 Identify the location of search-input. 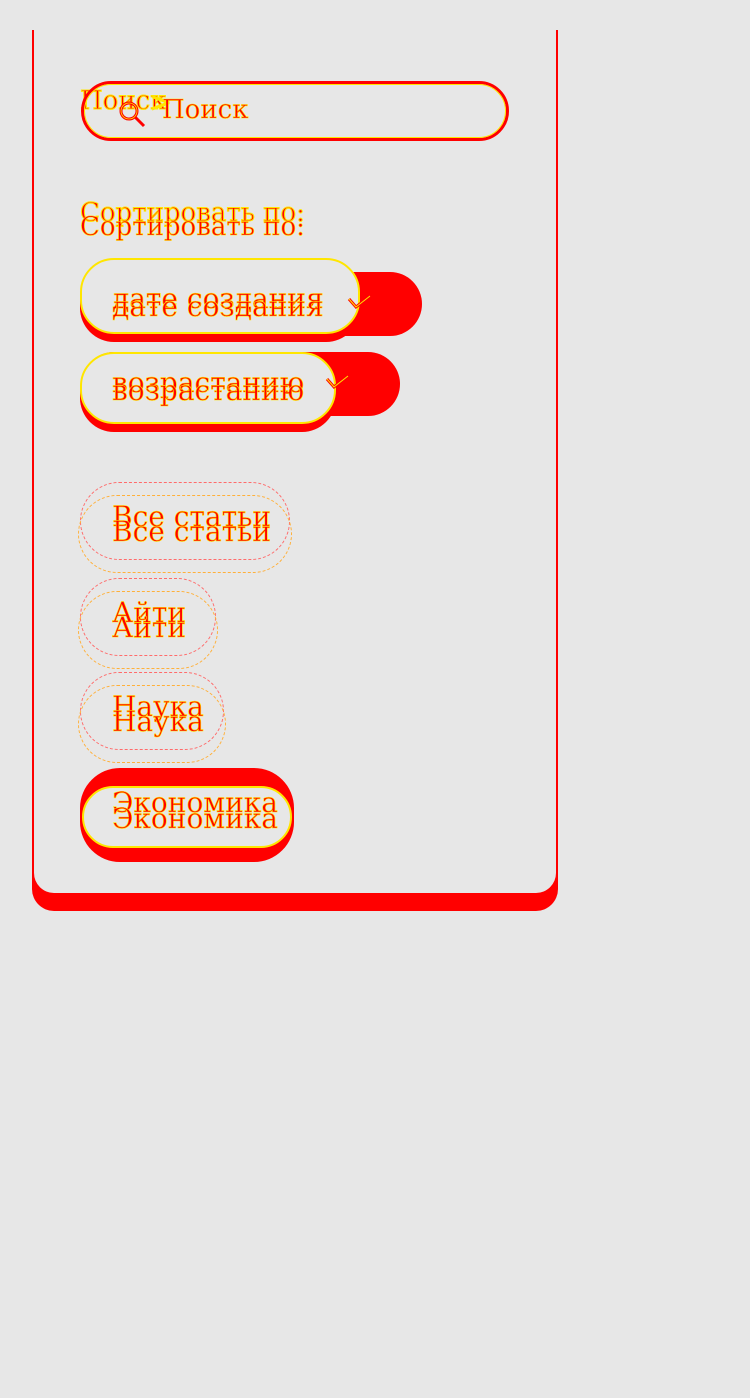
(327, 110).